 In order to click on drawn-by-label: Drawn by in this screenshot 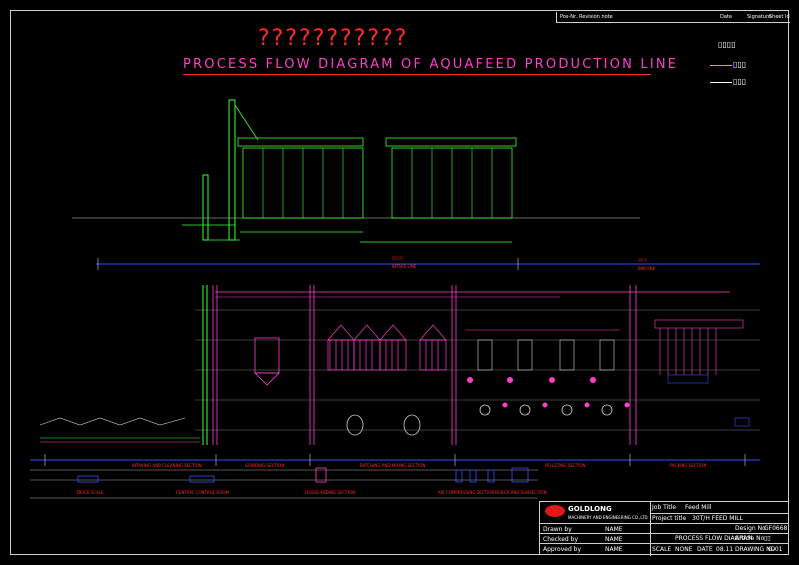, I will do `click(557, 529)`.